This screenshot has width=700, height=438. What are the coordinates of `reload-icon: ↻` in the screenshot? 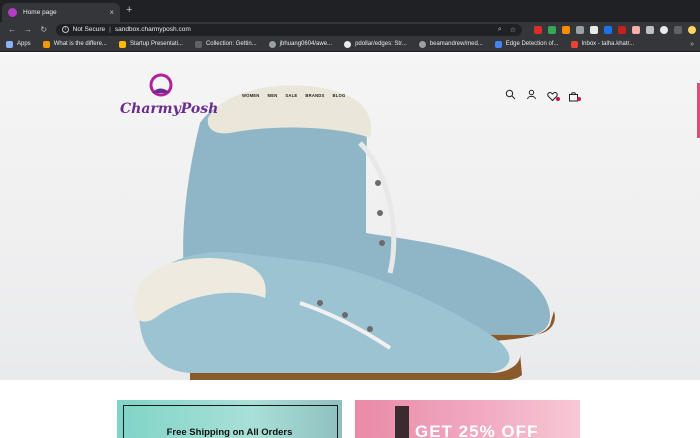 It's located at (44, 29).